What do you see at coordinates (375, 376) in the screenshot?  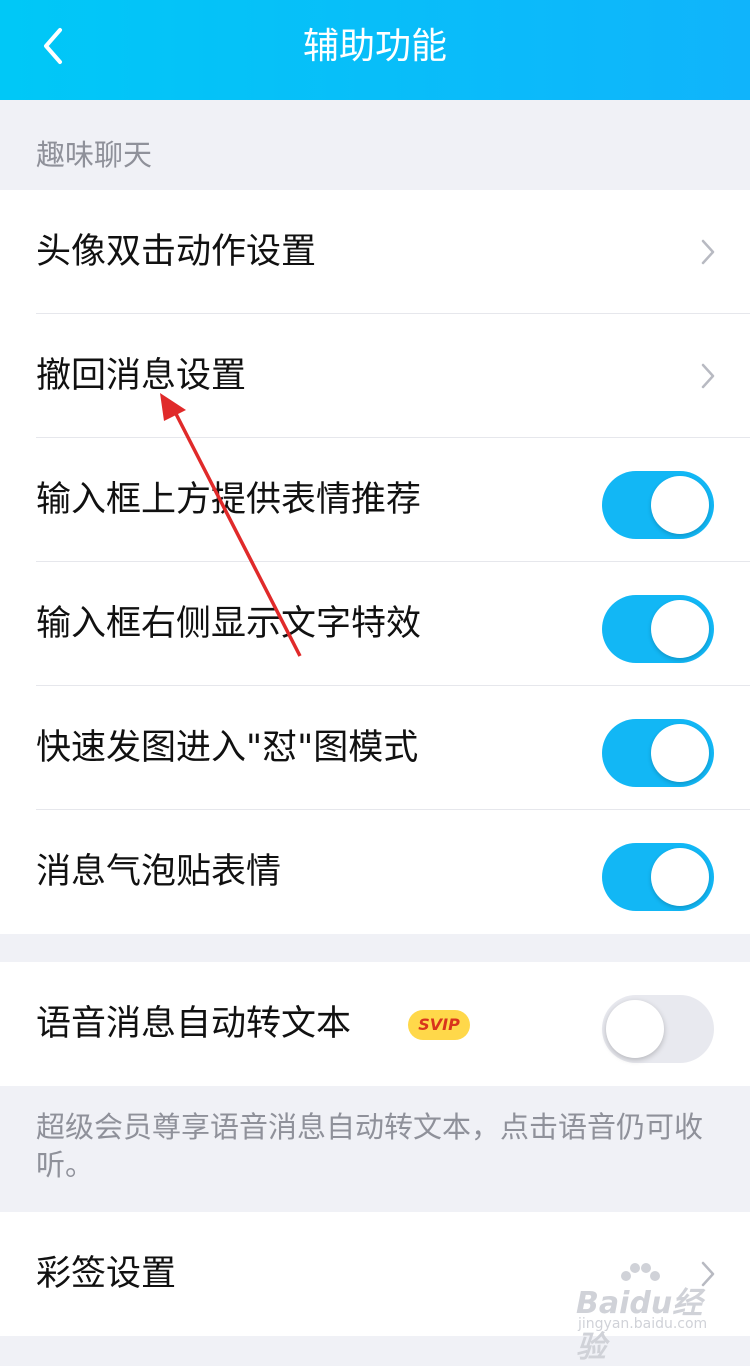 I see `recall-message-setting-row: 撤回消息设置` at bounding box center [375, 376].